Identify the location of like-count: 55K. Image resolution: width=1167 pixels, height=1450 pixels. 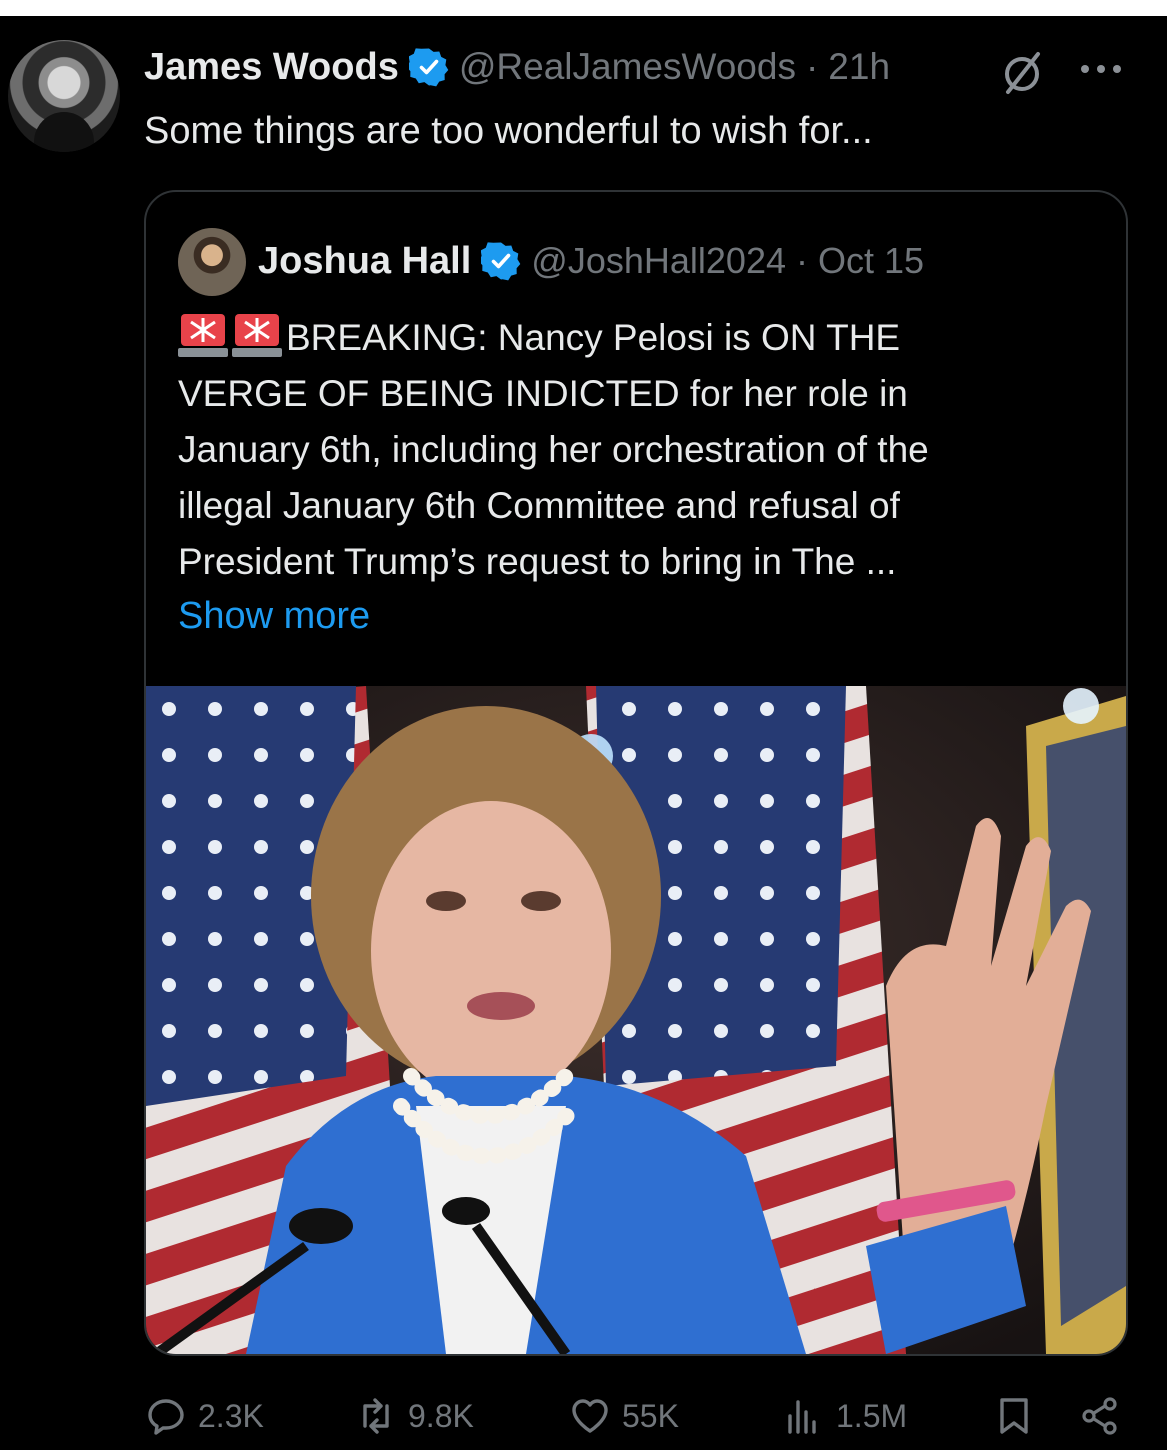
(650, 1415).